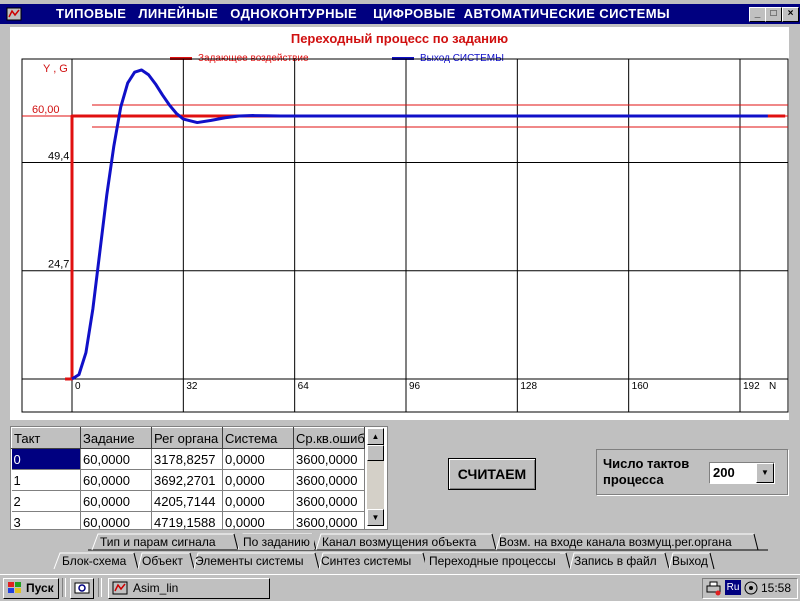 The height and width of the screenshot is (601, 800). What do you see at coordinates (528, 386) in the screenshot?
I see `x-tick-label: 128` at bounding box center [528, 386].